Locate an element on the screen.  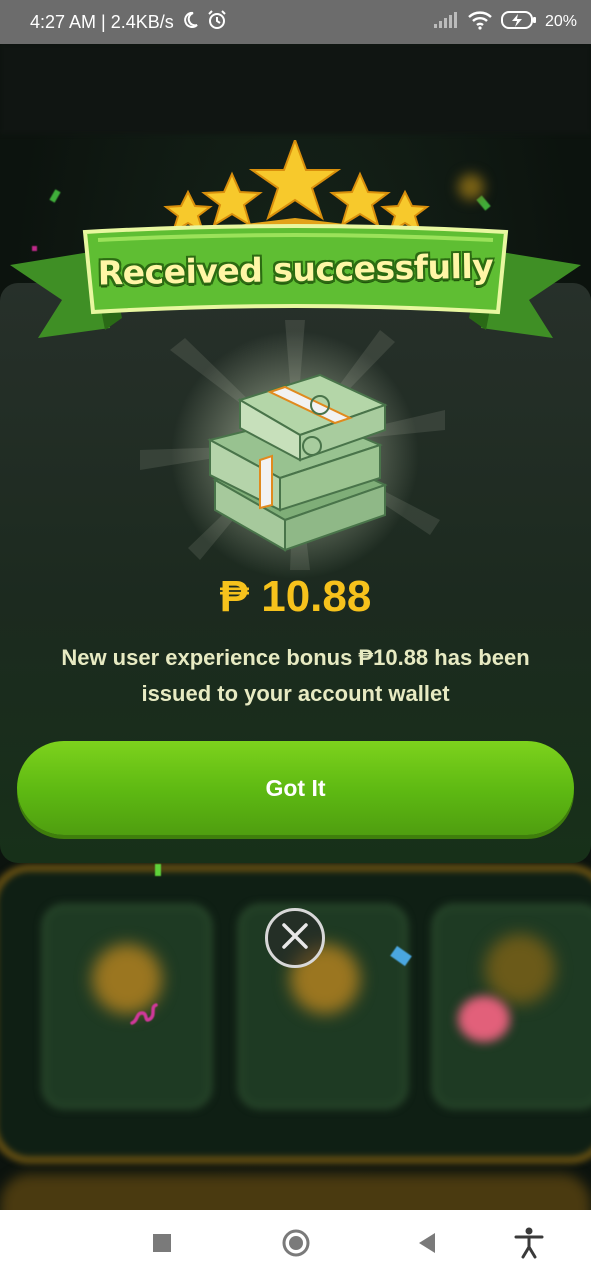
system-nav-bar is located at coordinates (295, 1245).